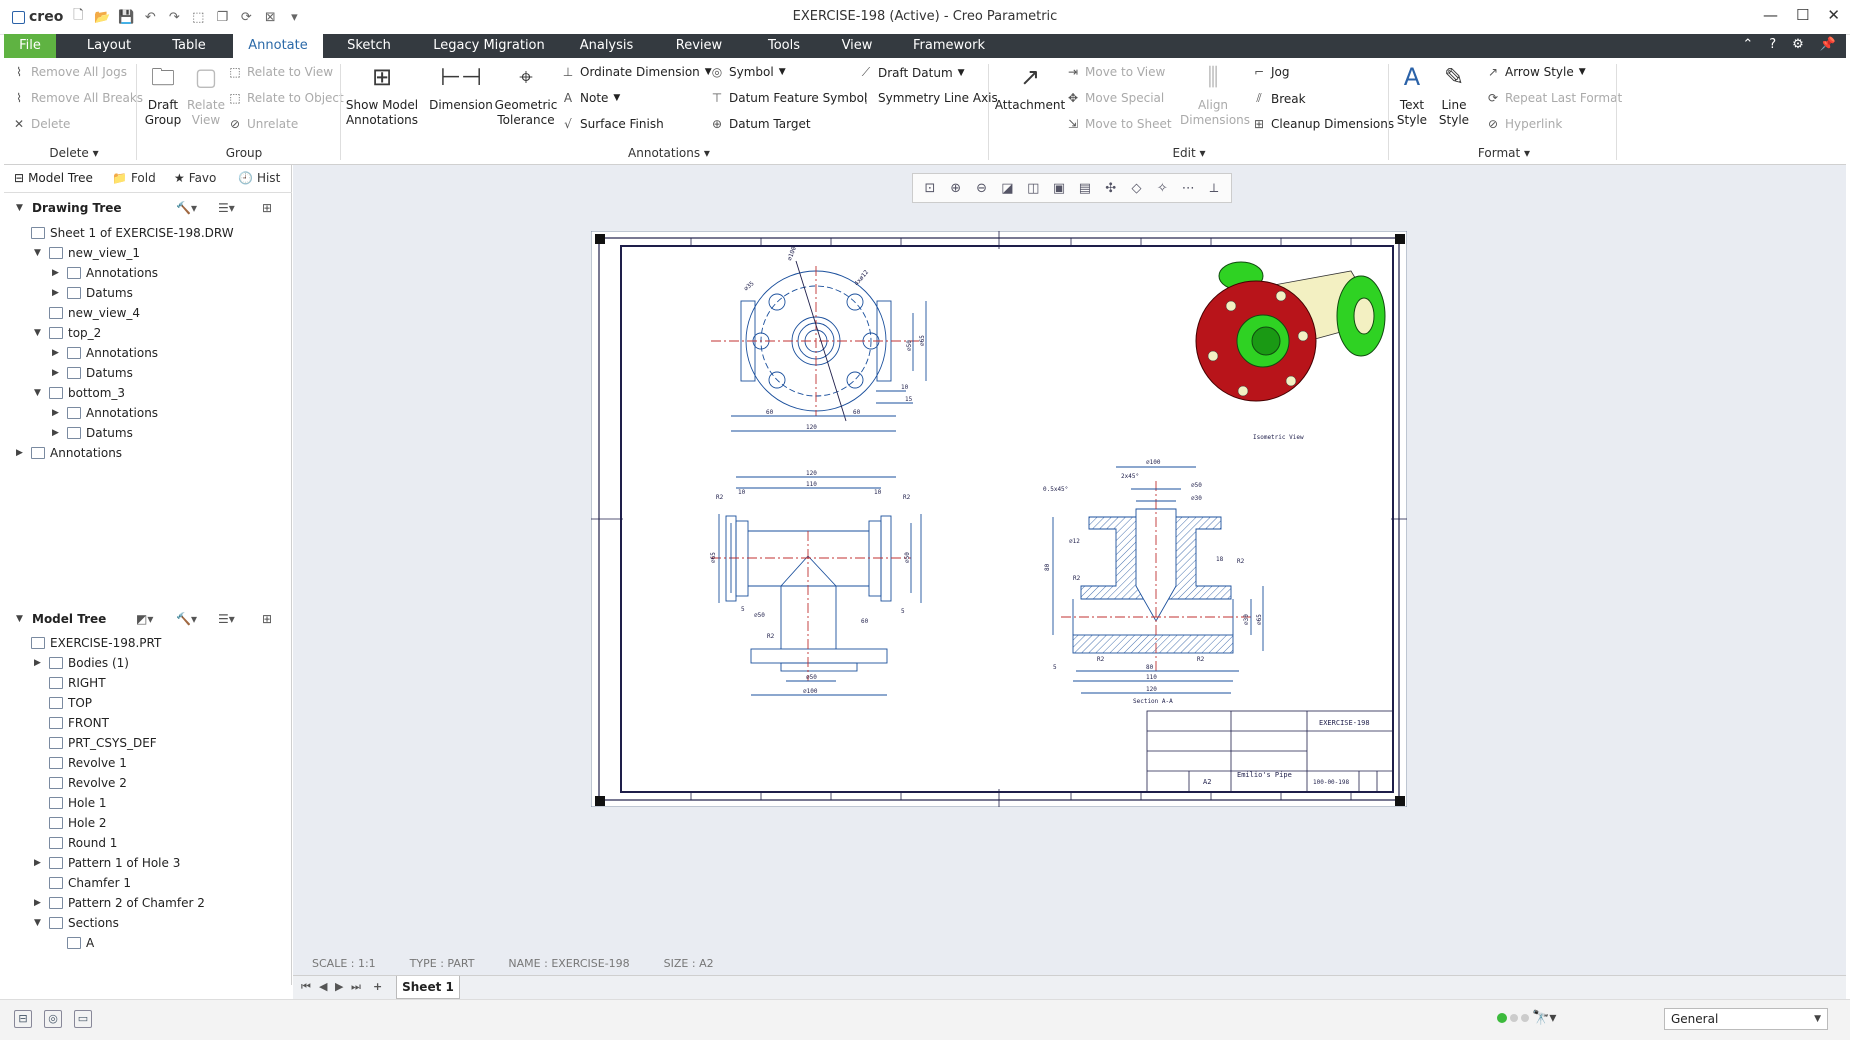 This screenshot has height=1040, width=1850. I want to click on regeneration-status-icon, so click(1513, 1018).